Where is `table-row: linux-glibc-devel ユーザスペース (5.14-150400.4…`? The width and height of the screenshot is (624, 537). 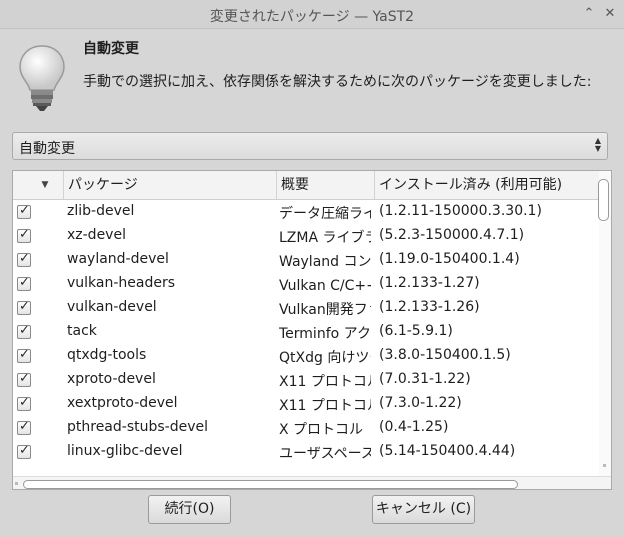 table-row: linux-glibc-devel ユーザスペース (5.14-150400.4… is located at coordinates (306, 452).